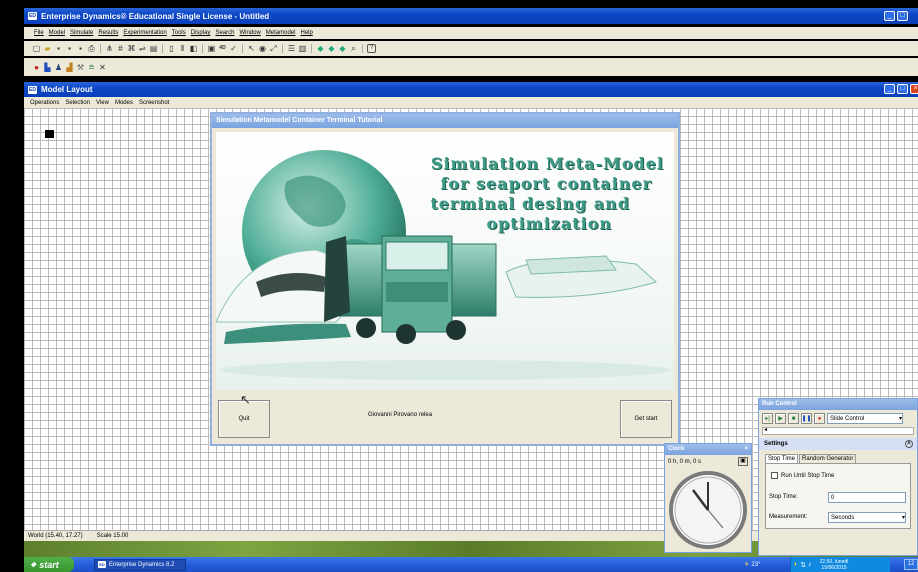 The width and height of the screenshot is (918, 572). I want to click on clock-settings-icon: ▣, so click(743, 461).